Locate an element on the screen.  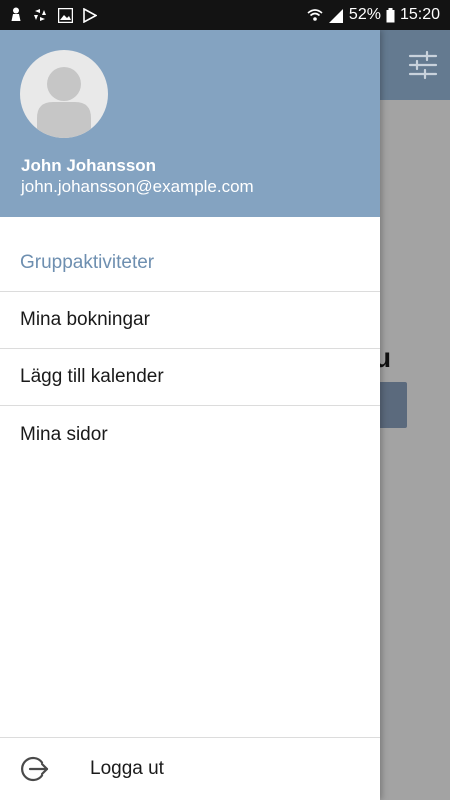
user-name: John Johansson is located at coordinates (89, 165).